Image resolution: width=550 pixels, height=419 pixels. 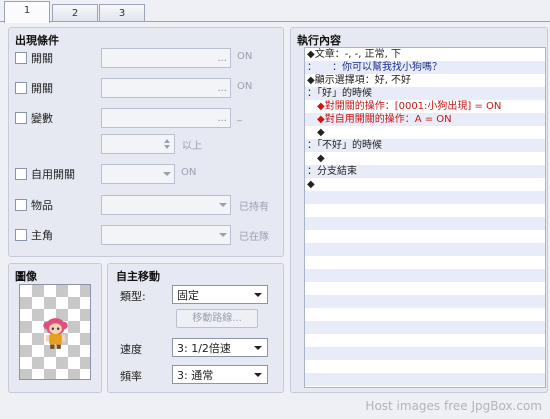 I want to click on tab-bar: 1 2 3, so click(x=275, y=11).